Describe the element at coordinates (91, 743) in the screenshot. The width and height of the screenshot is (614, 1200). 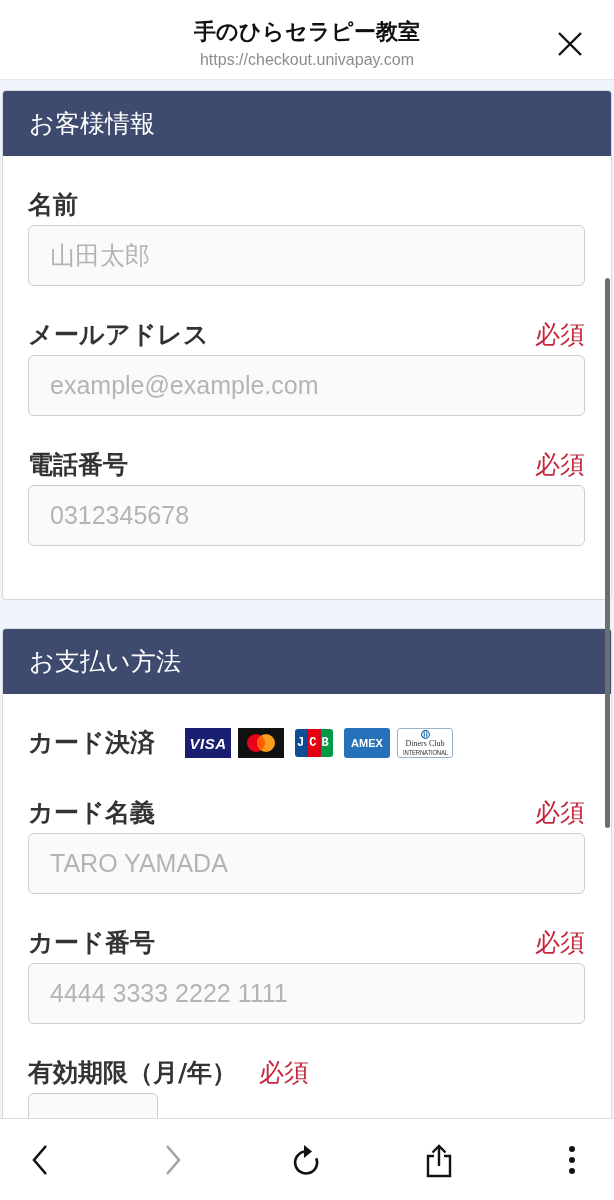
I see `field-label: カード決済` at that location.